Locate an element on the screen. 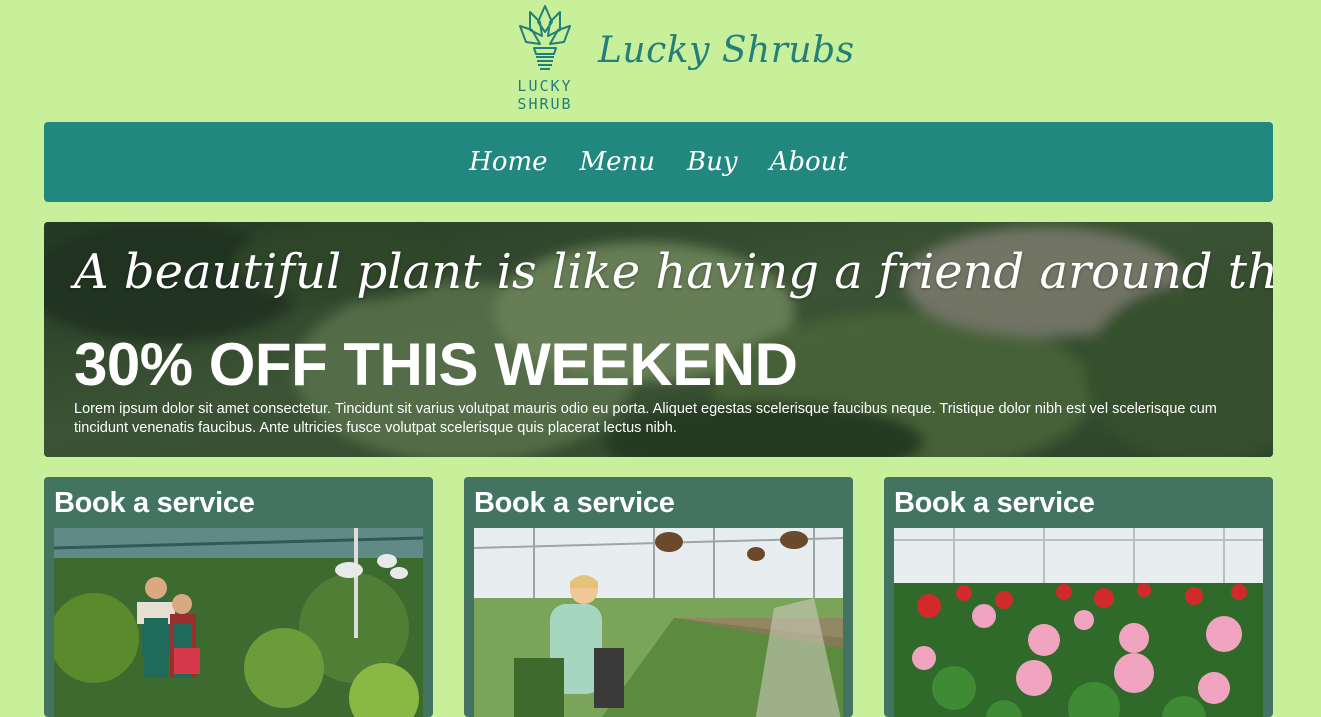 This screenshot has height=717, width=1321. nav-item-buy: Buy is located at coordinates (712, 162).